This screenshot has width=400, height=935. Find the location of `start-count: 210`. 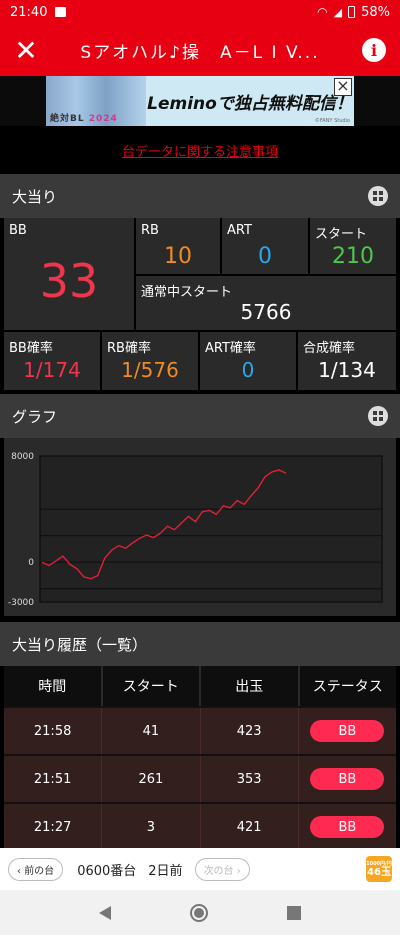

start-count: 210 is located at coordinates (353, 256).